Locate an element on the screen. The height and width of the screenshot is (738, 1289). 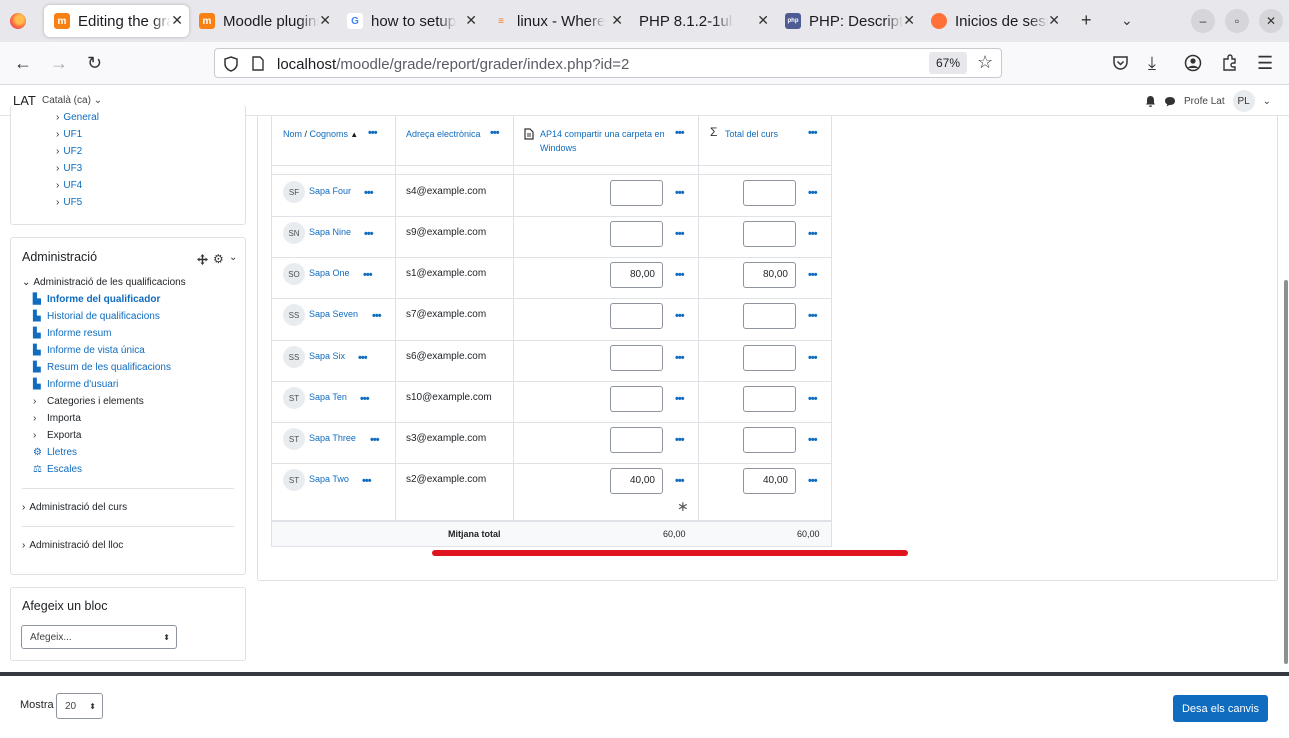
back-icon: ← is located at coordinates (23, 63).